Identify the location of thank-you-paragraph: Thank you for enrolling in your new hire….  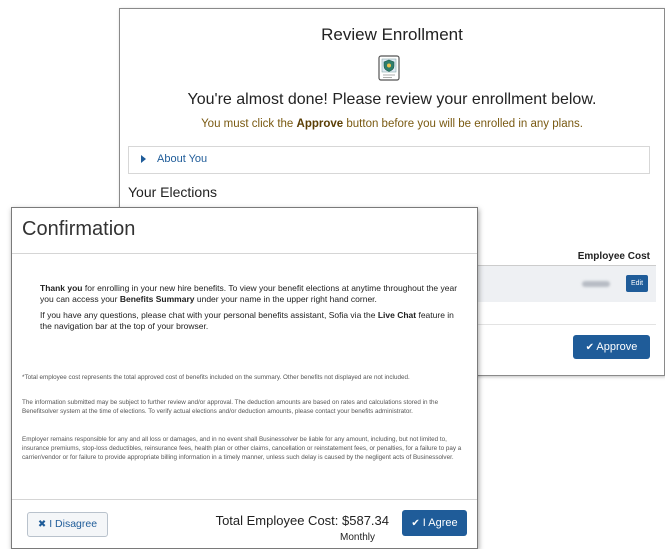
(249, 293).